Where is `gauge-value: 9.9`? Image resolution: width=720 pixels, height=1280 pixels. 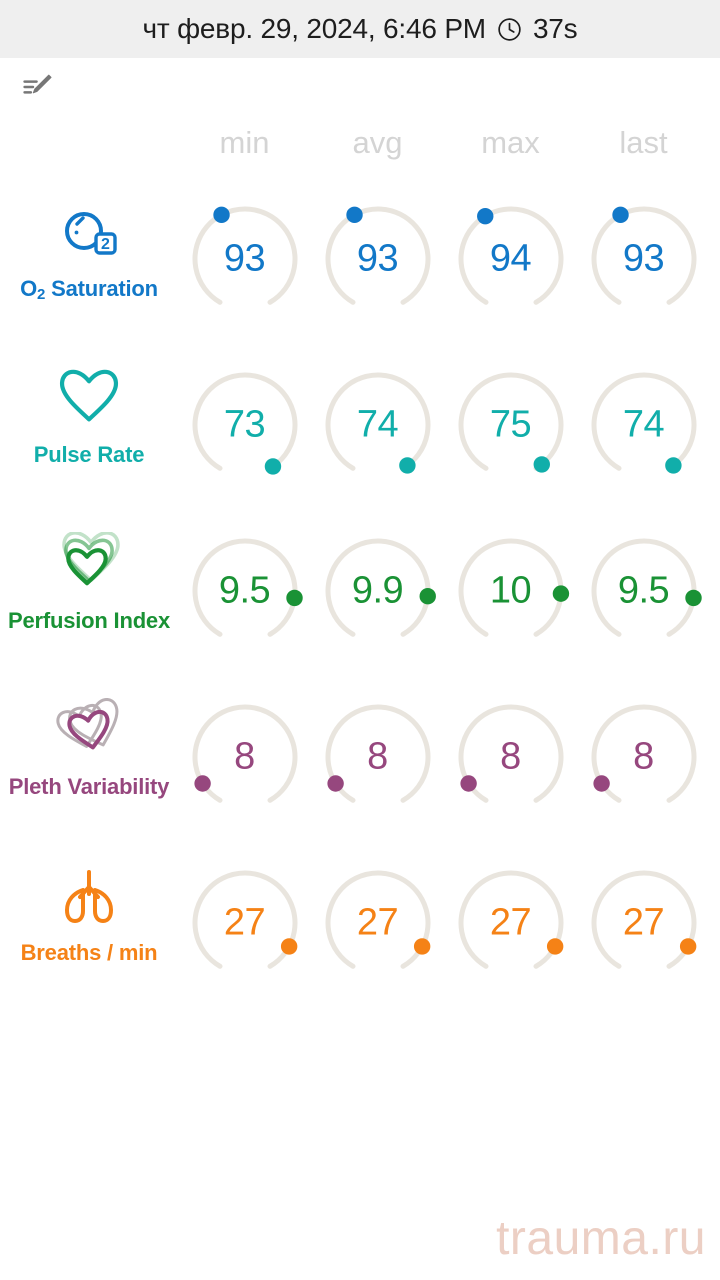 gauge-value: 9.9 is located at coordinates (377, 590).